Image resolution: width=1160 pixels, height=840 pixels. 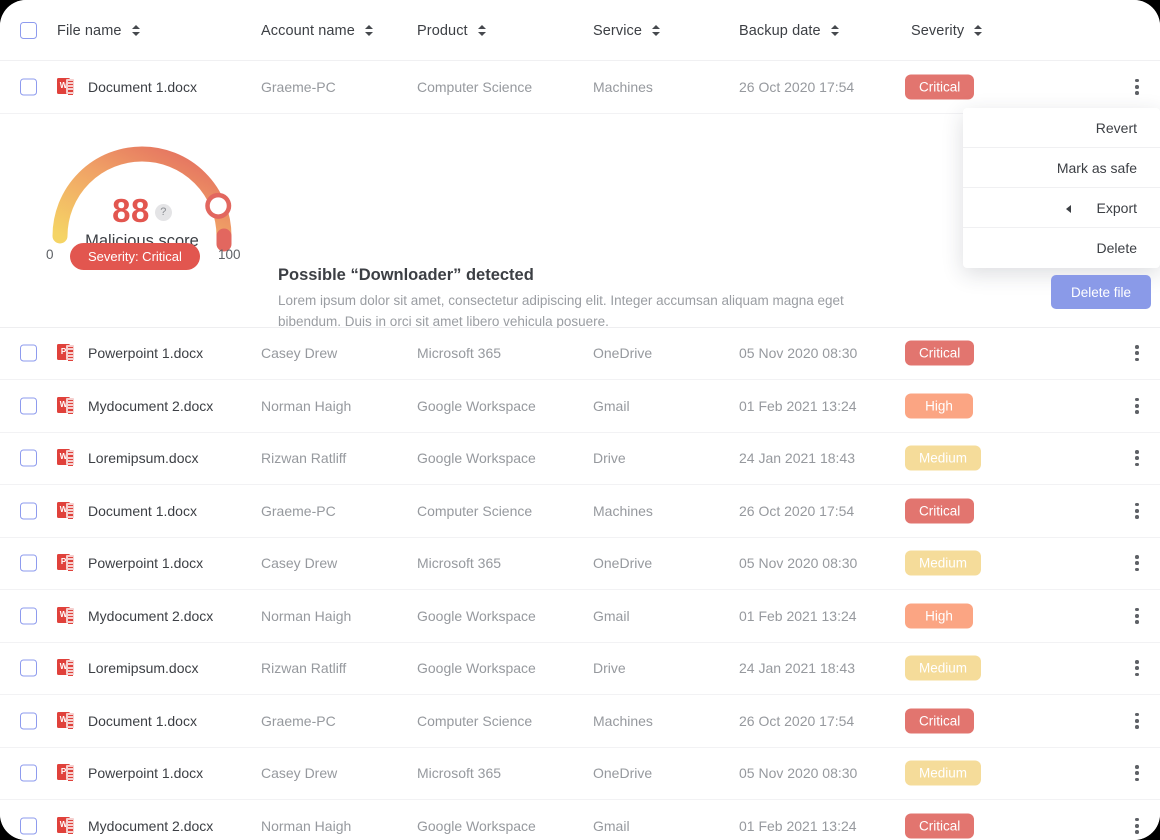 I want to click on column-header-product: Product, so click(x=452, y=31).